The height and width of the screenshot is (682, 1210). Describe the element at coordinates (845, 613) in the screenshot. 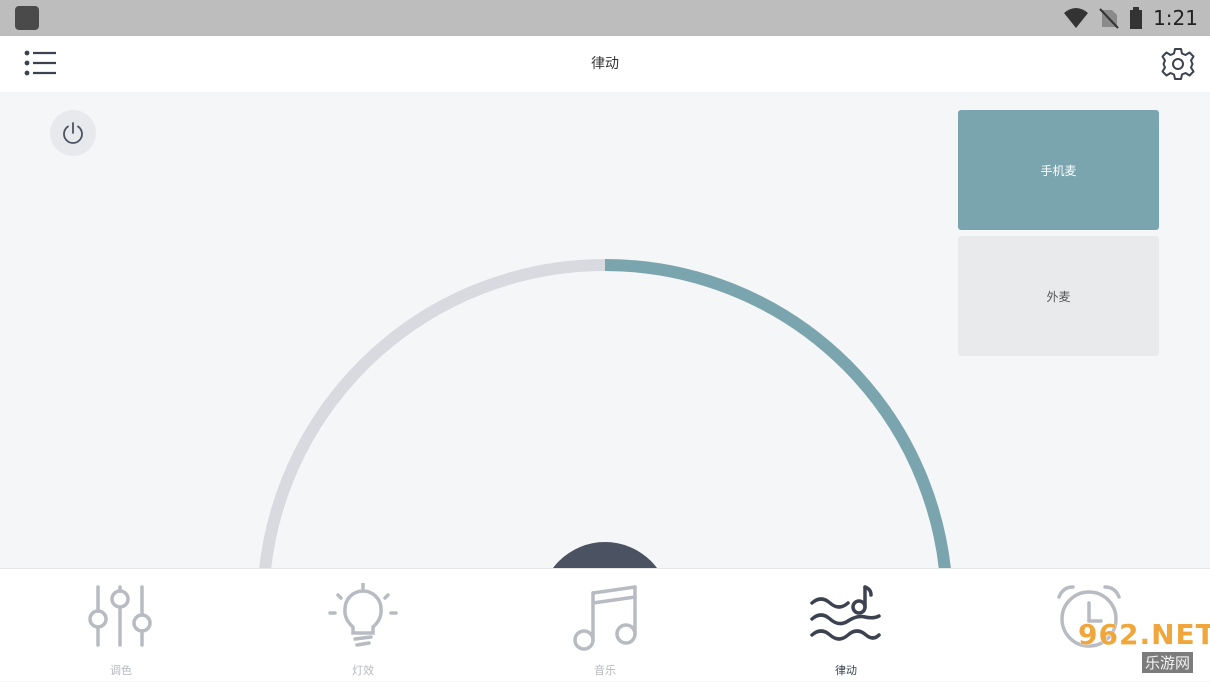

I see `rhythm-wave-icon` at that location.